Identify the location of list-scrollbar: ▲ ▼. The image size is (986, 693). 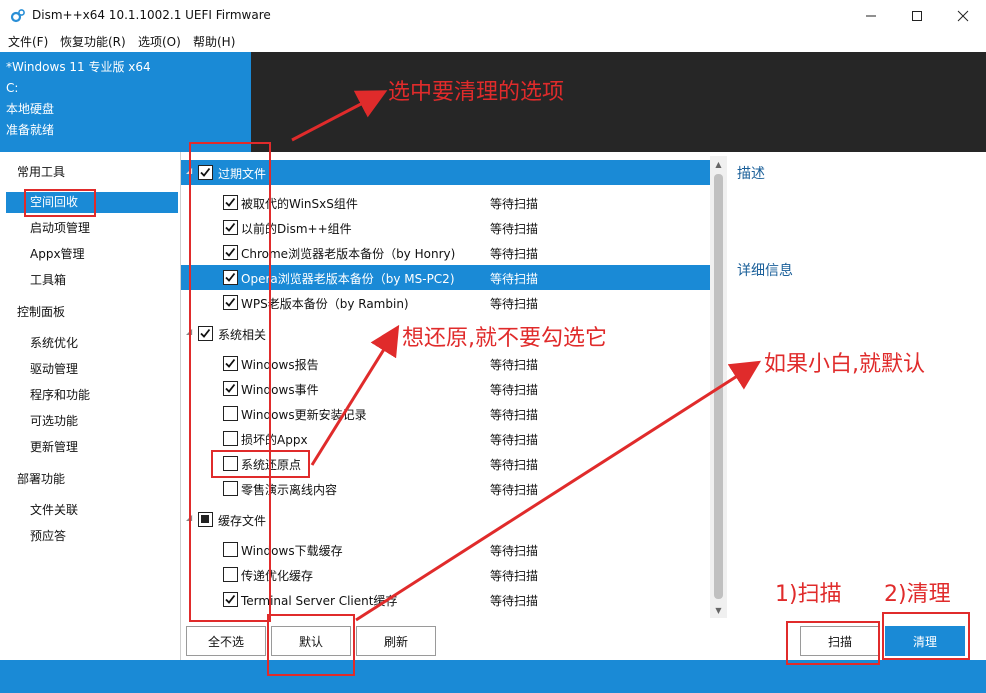
(718, 387).